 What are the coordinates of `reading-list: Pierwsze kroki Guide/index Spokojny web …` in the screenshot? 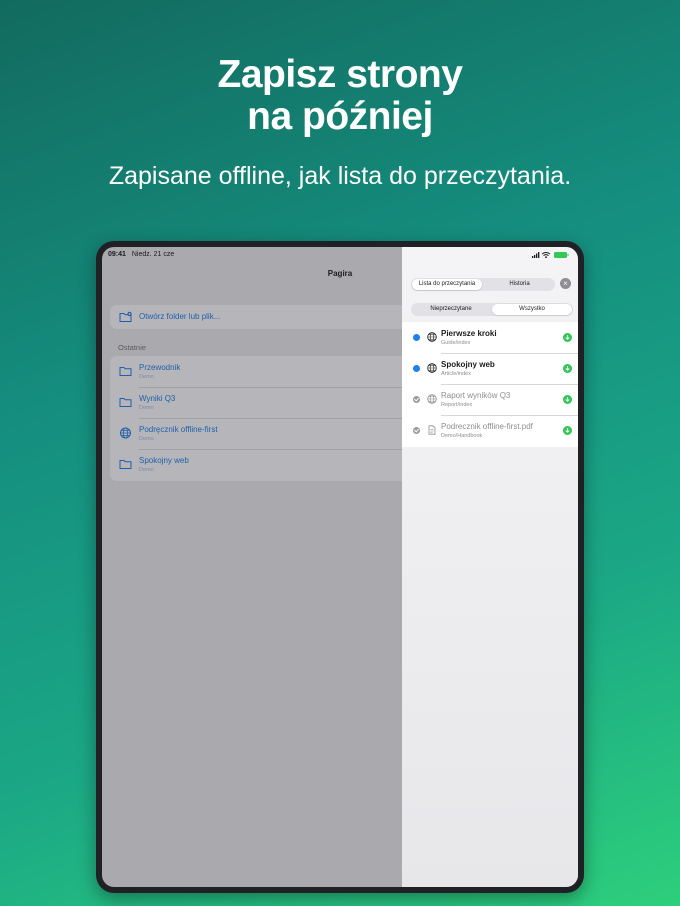 It's located at (490, 384).